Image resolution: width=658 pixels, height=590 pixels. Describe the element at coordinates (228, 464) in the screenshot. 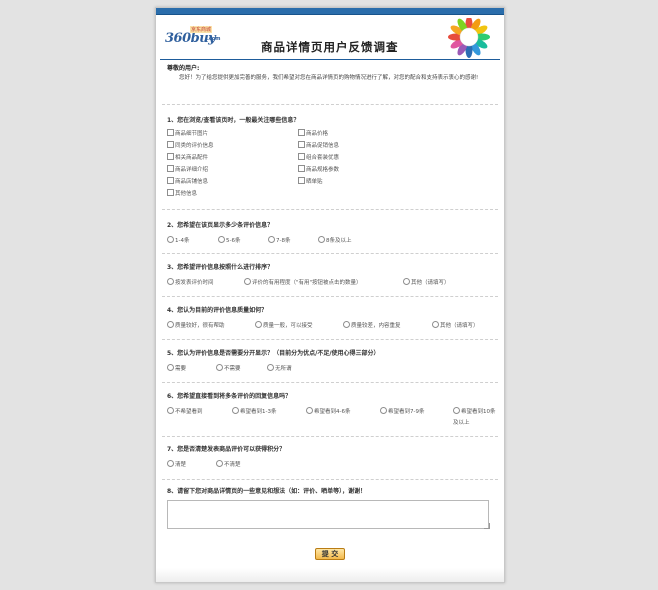

I see `q7-option: 不清楚` at that location.